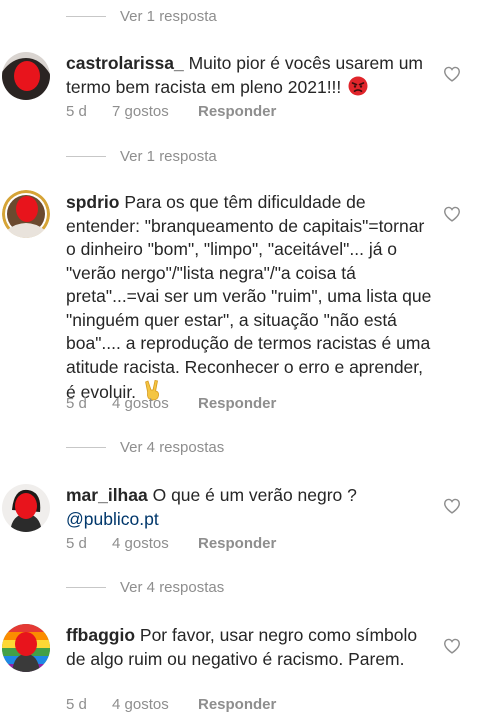  I want to click on mention-link: @publico.pt, so click(112, 519).